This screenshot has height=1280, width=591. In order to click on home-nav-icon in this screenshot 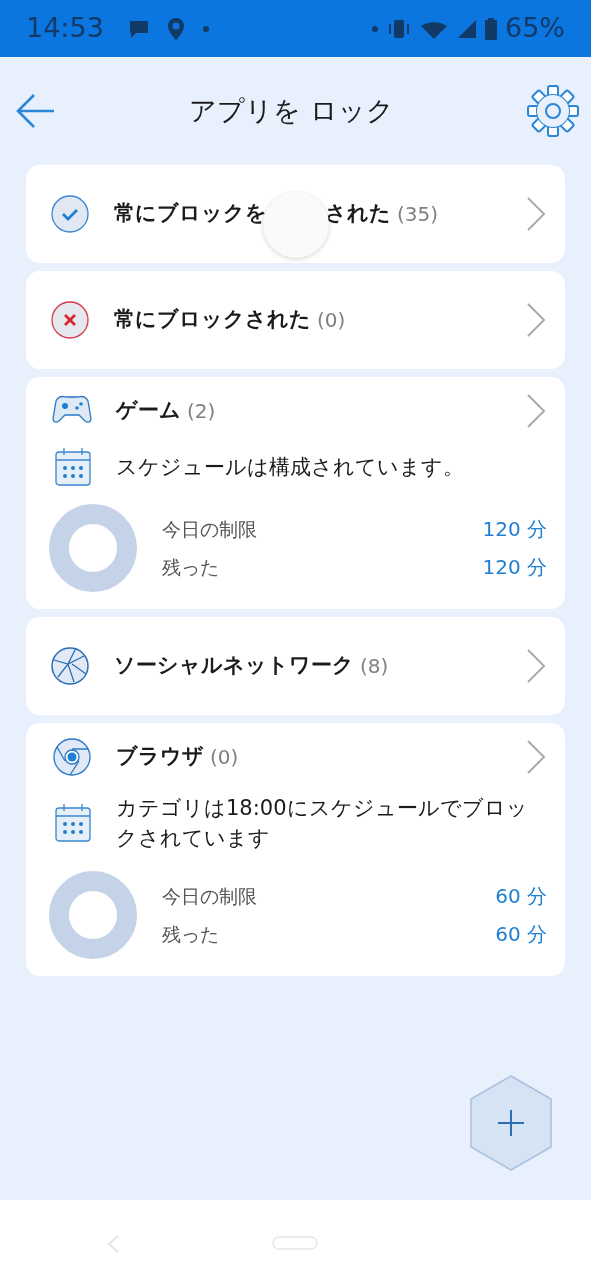, I will do `click(295, 1243)`.